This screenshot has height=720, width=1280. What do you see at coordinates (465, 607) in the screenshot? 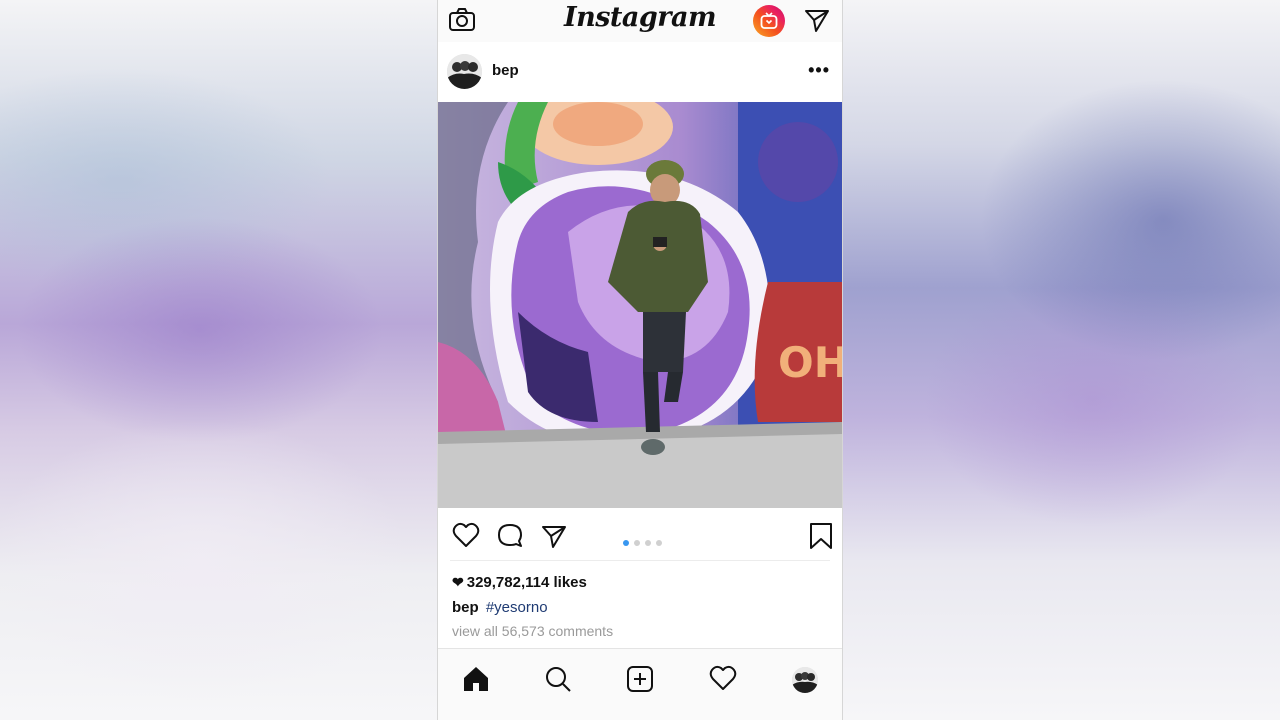
I see `caption-username: bep` at bounding box center [465, 607].